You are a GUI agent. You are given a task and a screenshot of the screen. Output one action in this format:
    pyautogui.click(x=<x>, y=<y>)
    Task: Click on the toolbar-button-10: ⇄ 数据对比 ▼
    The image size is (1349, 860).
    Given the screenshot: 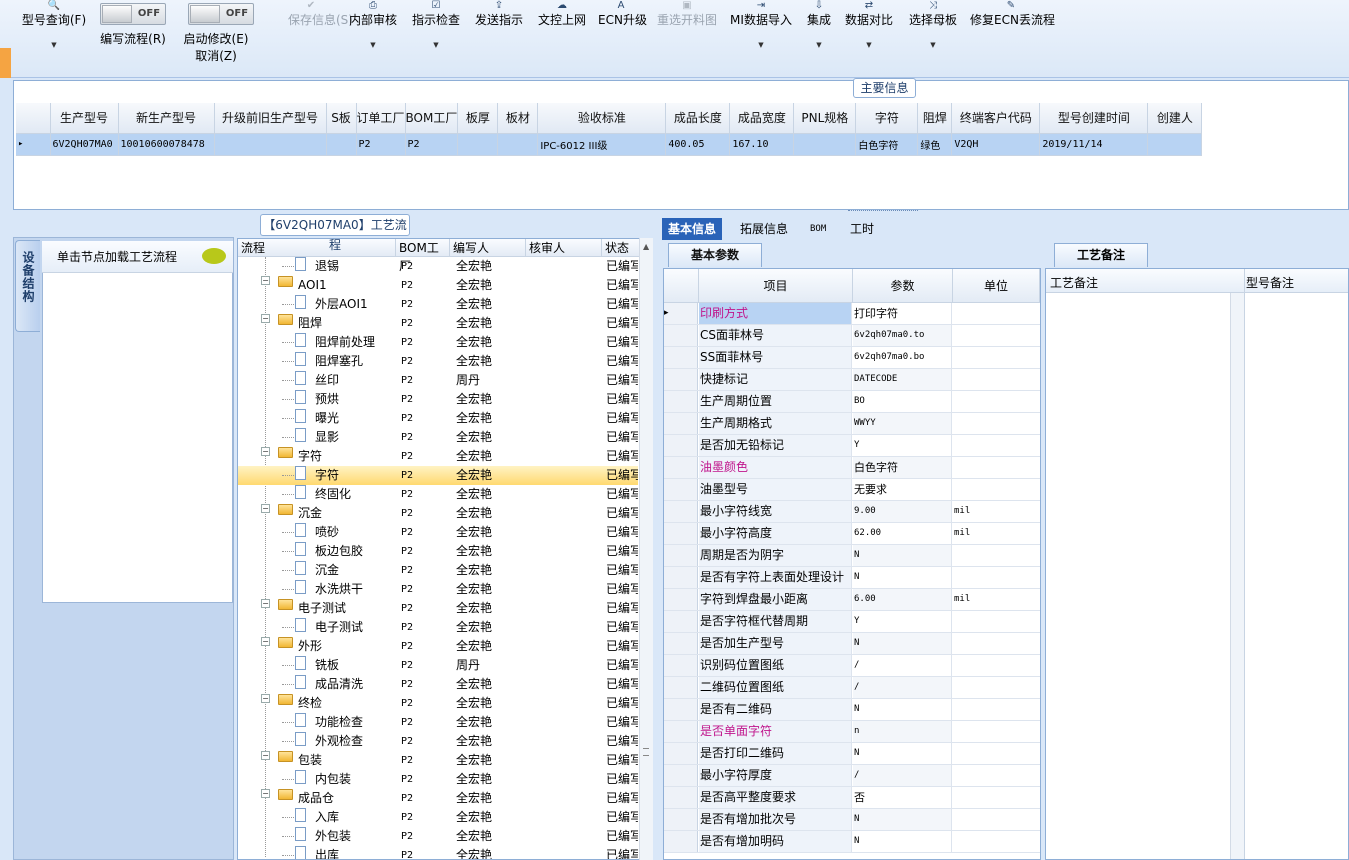 What is the action you would take?
    pyautogui.click(x=869, y=25)
    